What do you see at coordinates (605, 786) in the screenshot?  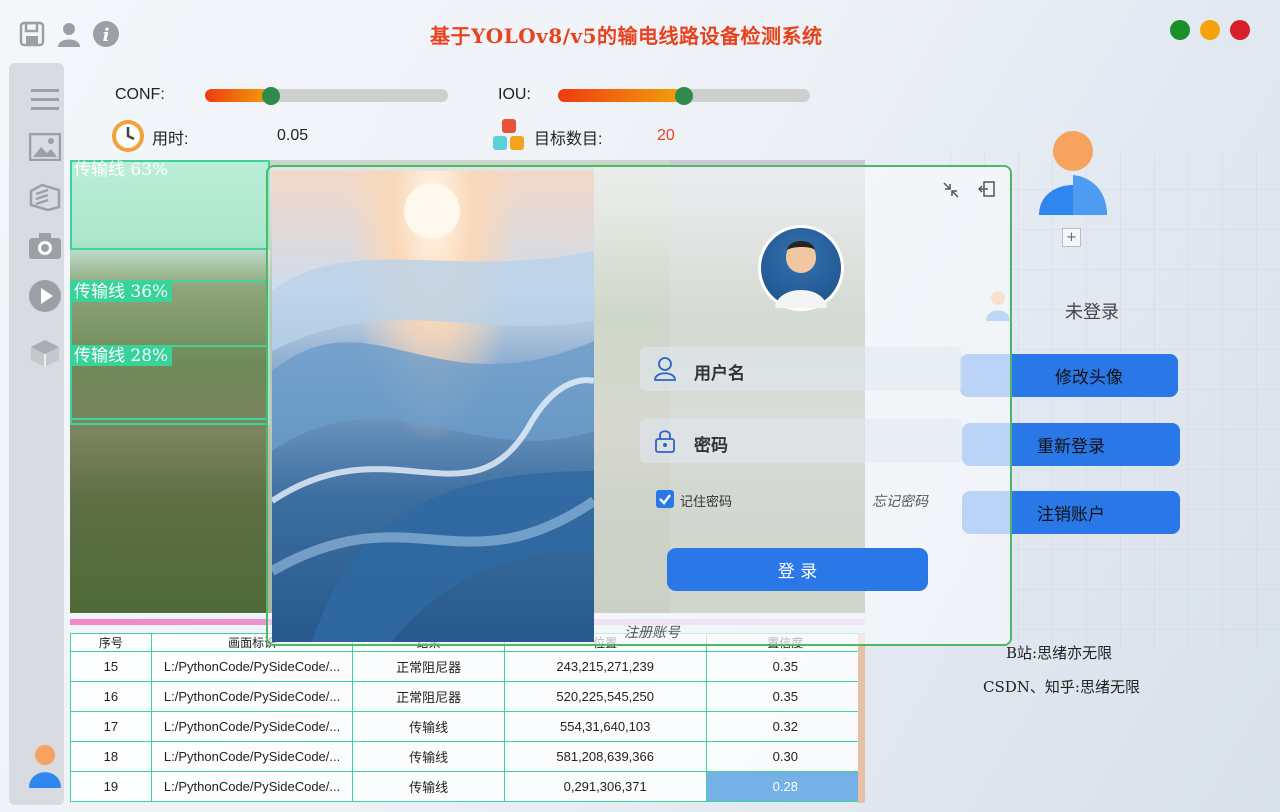 I see `table-cell: 0,291,306,371` at bounding box center [605, 786].